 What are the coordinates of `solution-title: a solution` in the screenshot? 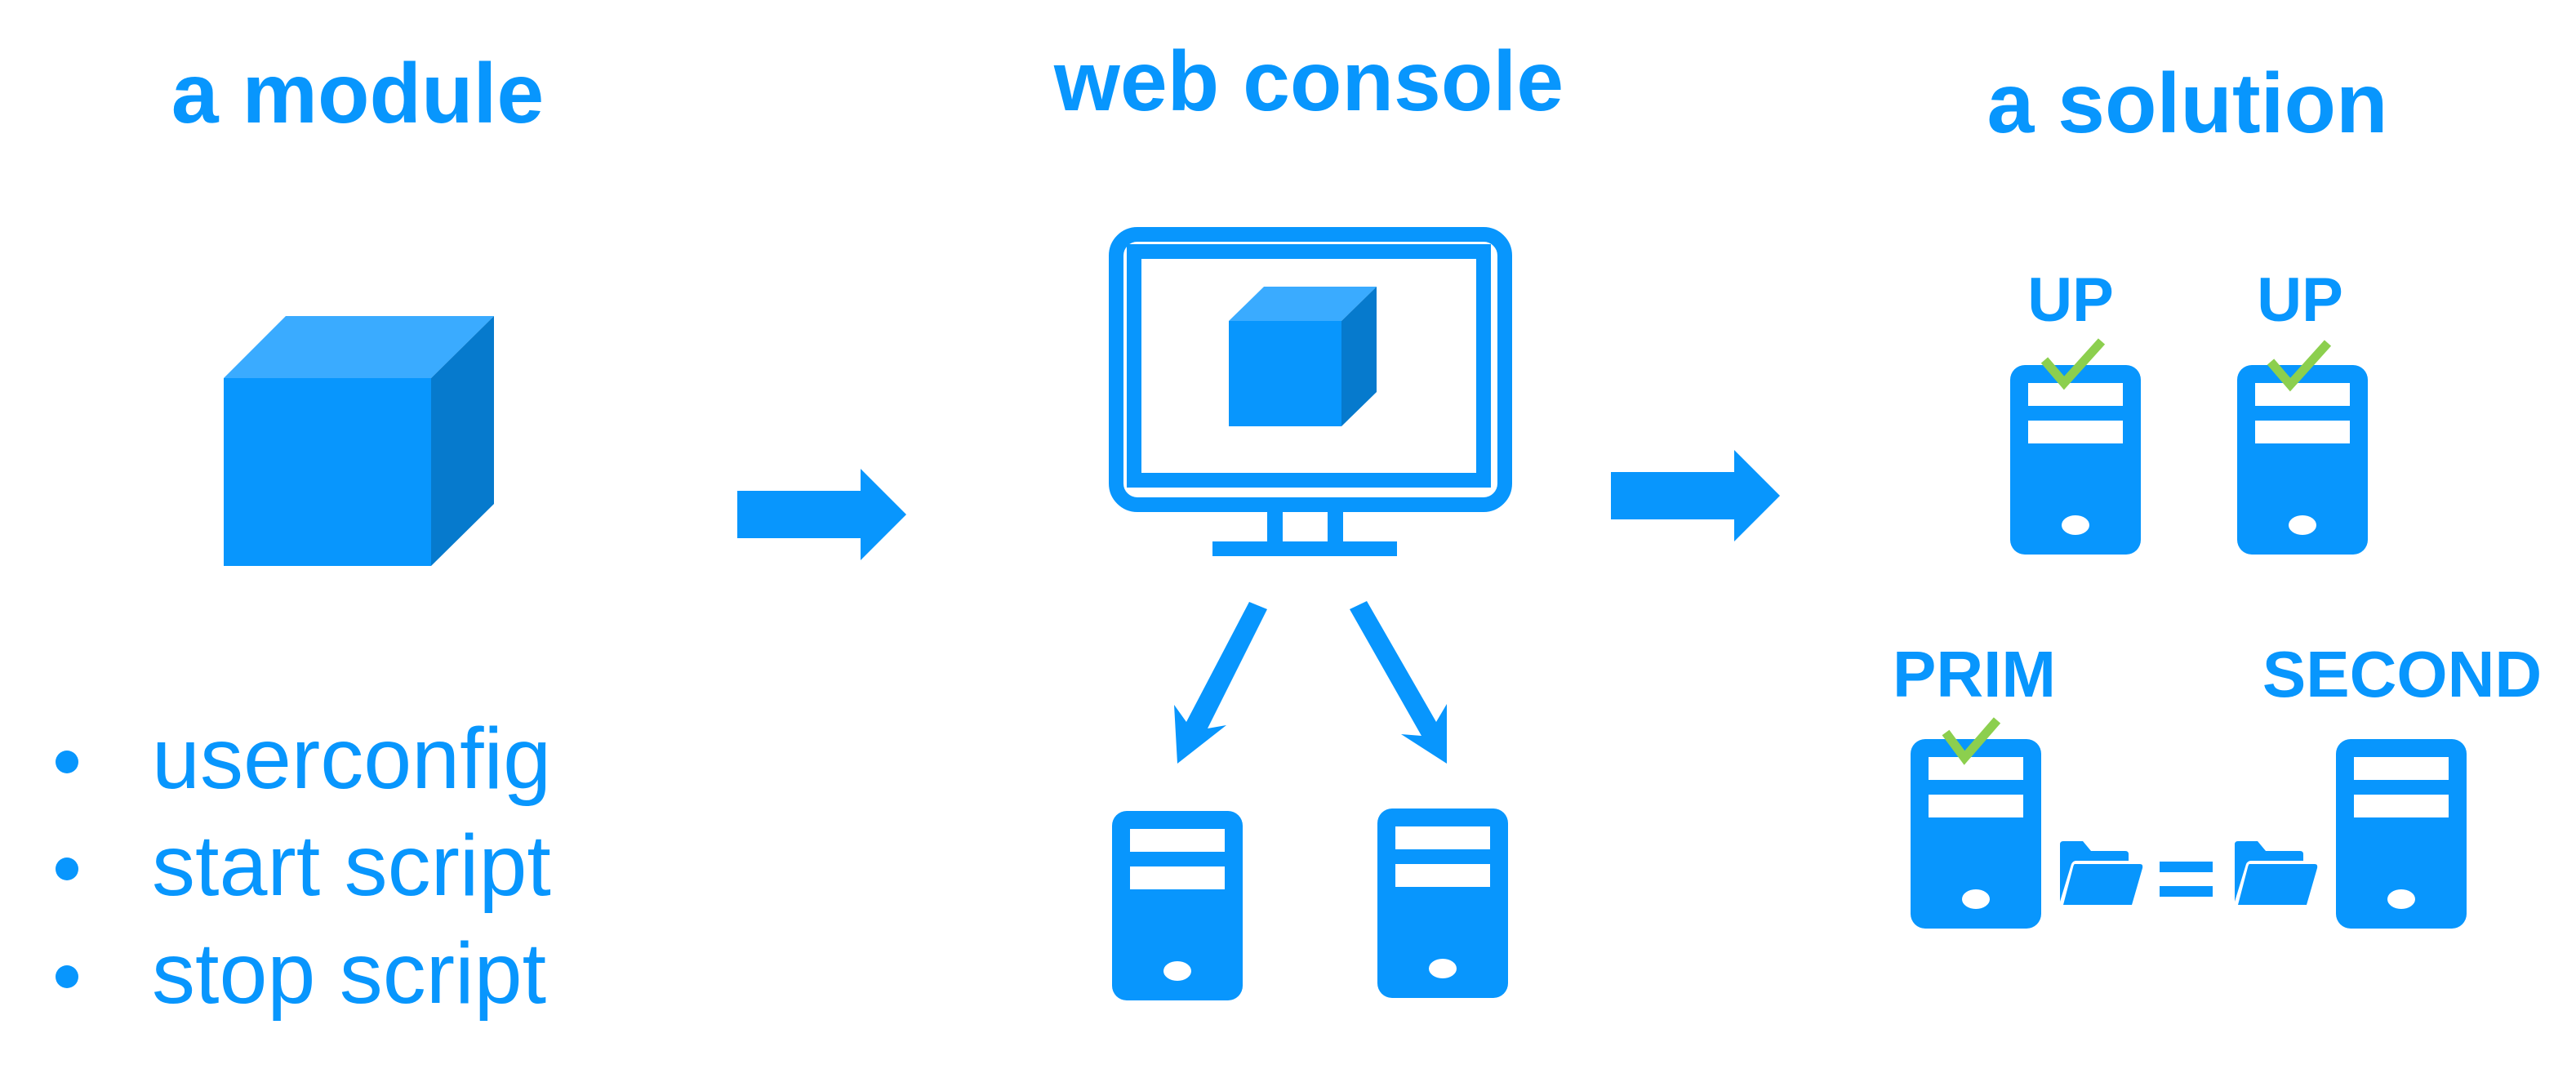 It's located at (2187, 103).